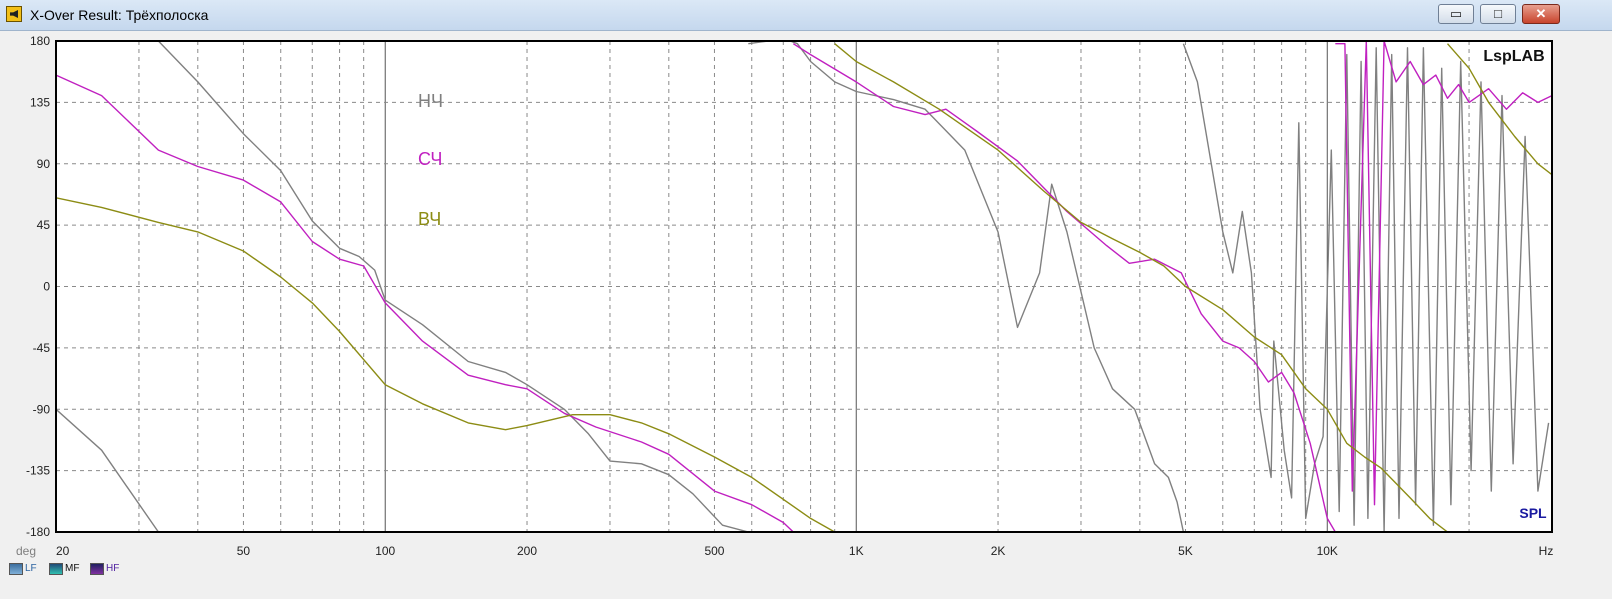 The width and height of the screenshot is (1612, 599). Describe the element at coordinates (38, 471) in the screenshot. I see `y-tick-label: -135` at that location.